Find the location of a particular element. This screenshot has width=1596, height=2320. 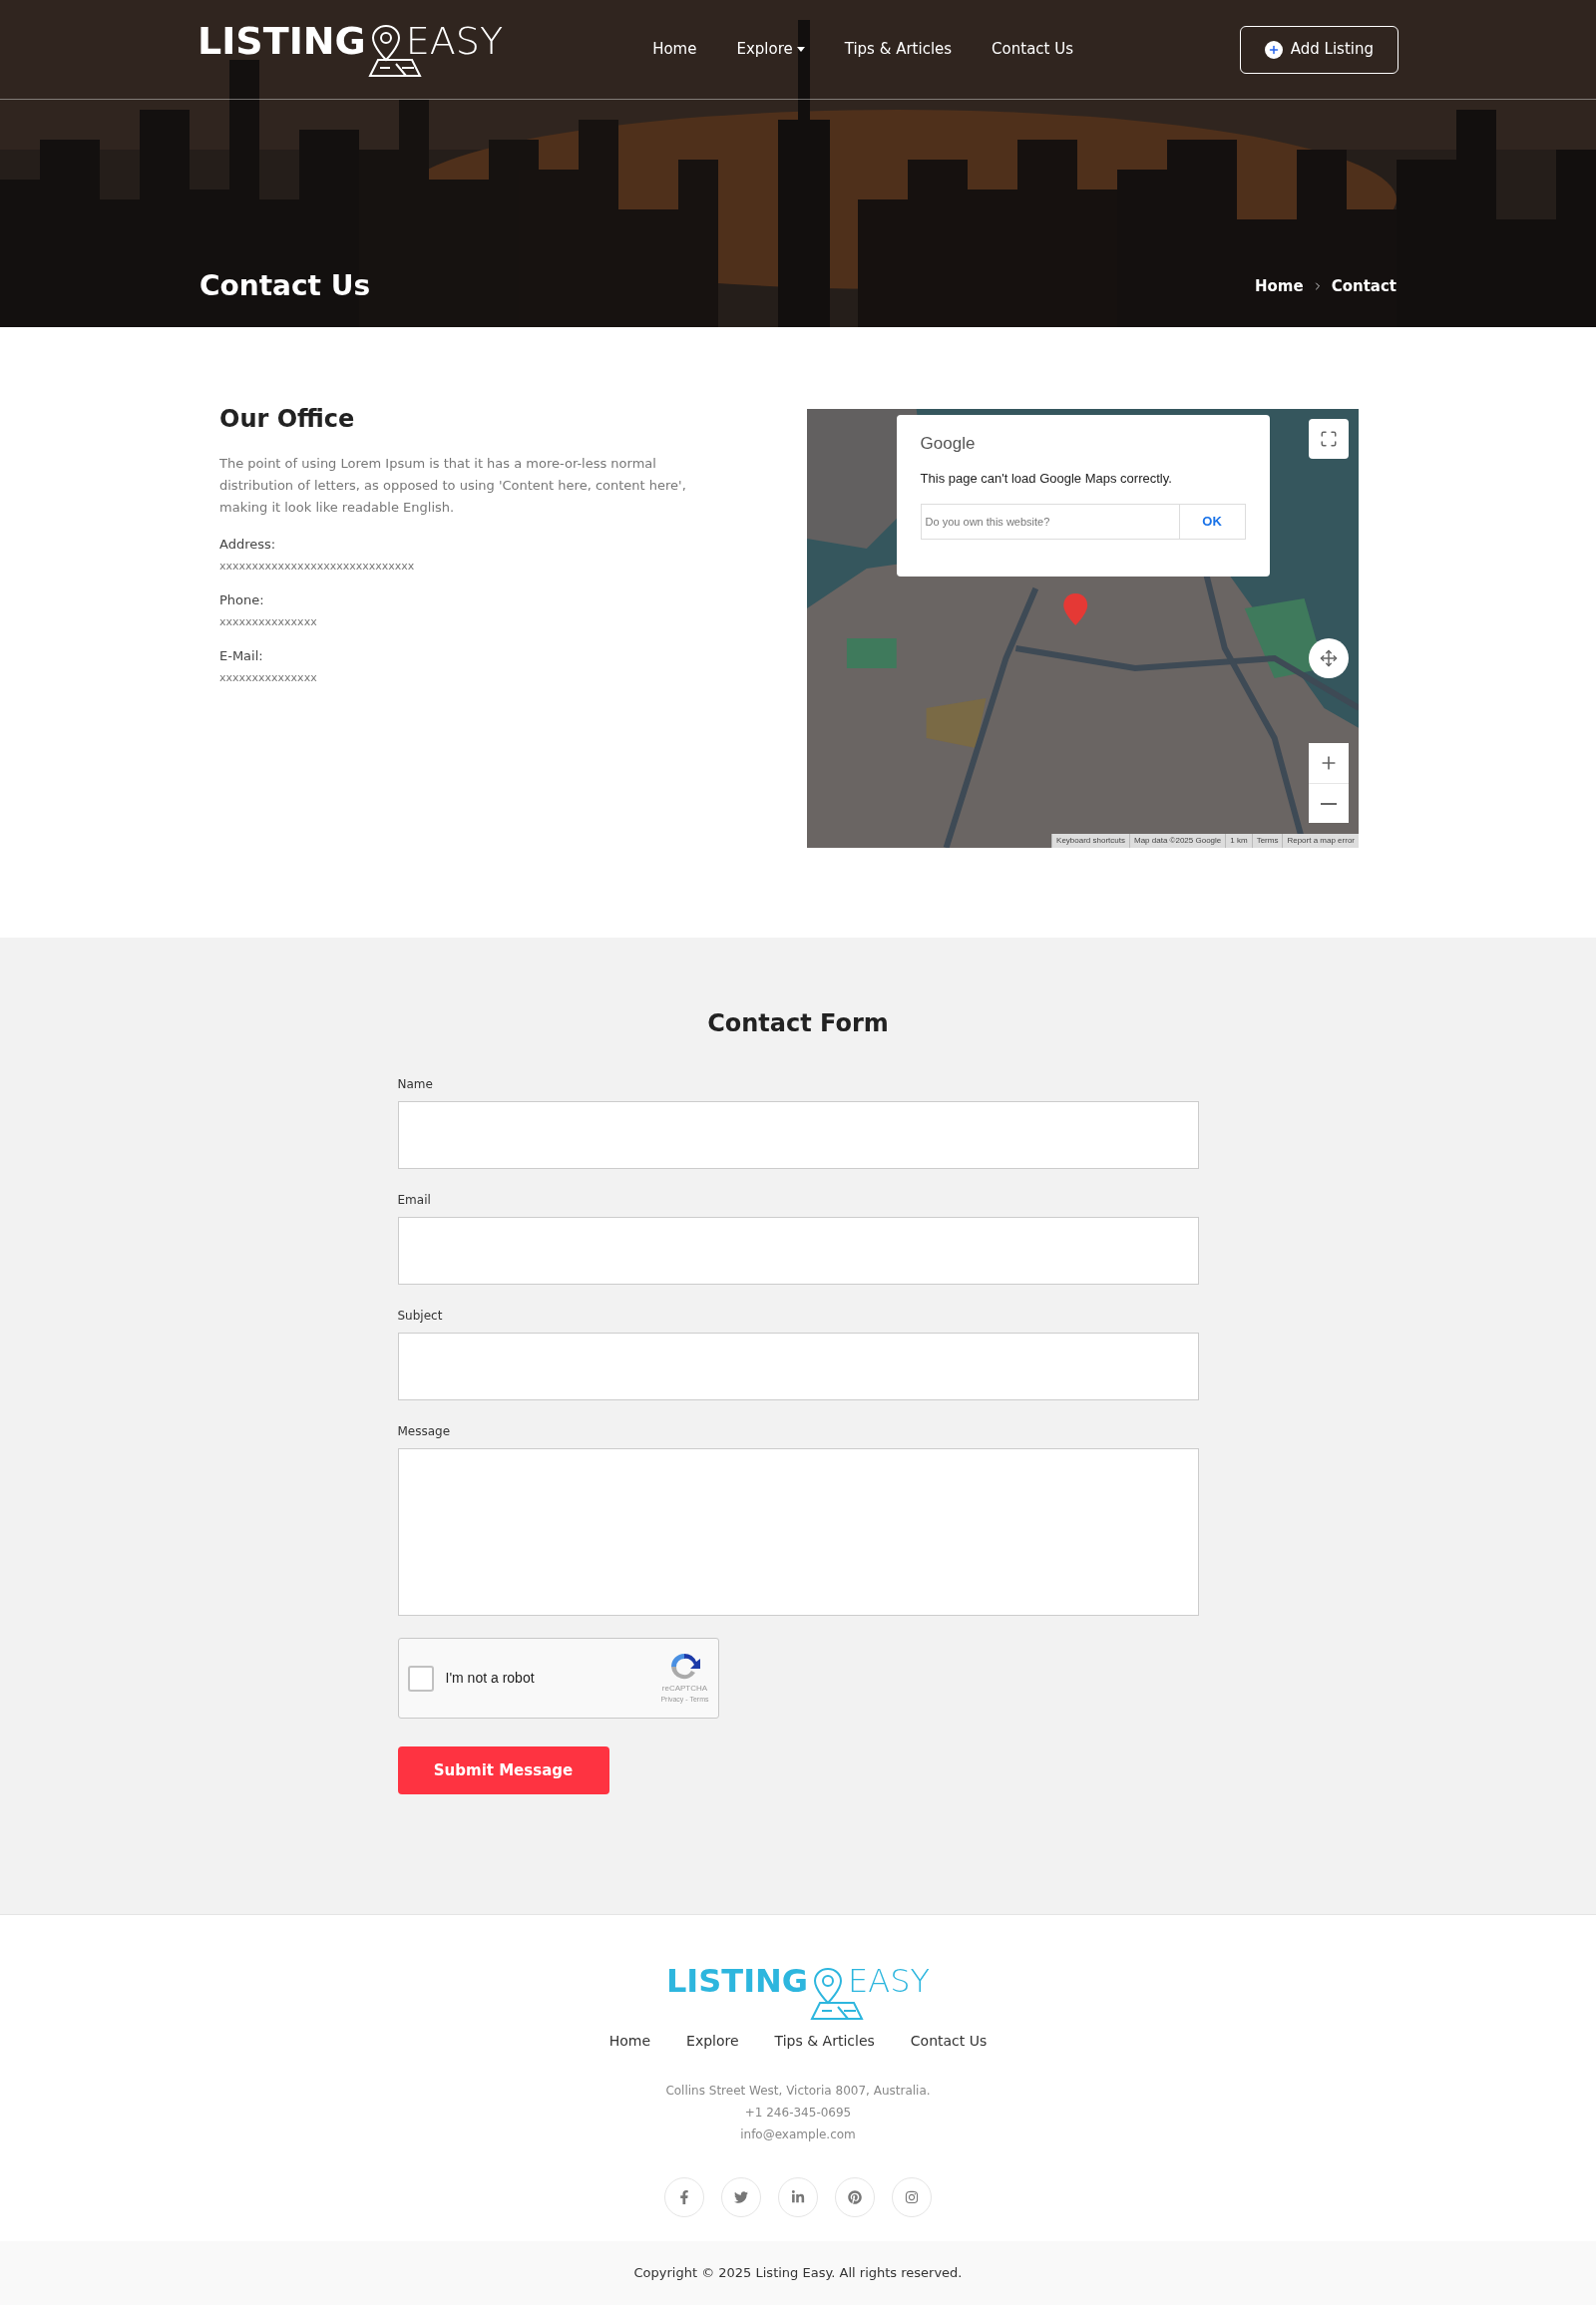

footer-contact-text: +1 246-345-0695 is located at coordinates (798, 2113).